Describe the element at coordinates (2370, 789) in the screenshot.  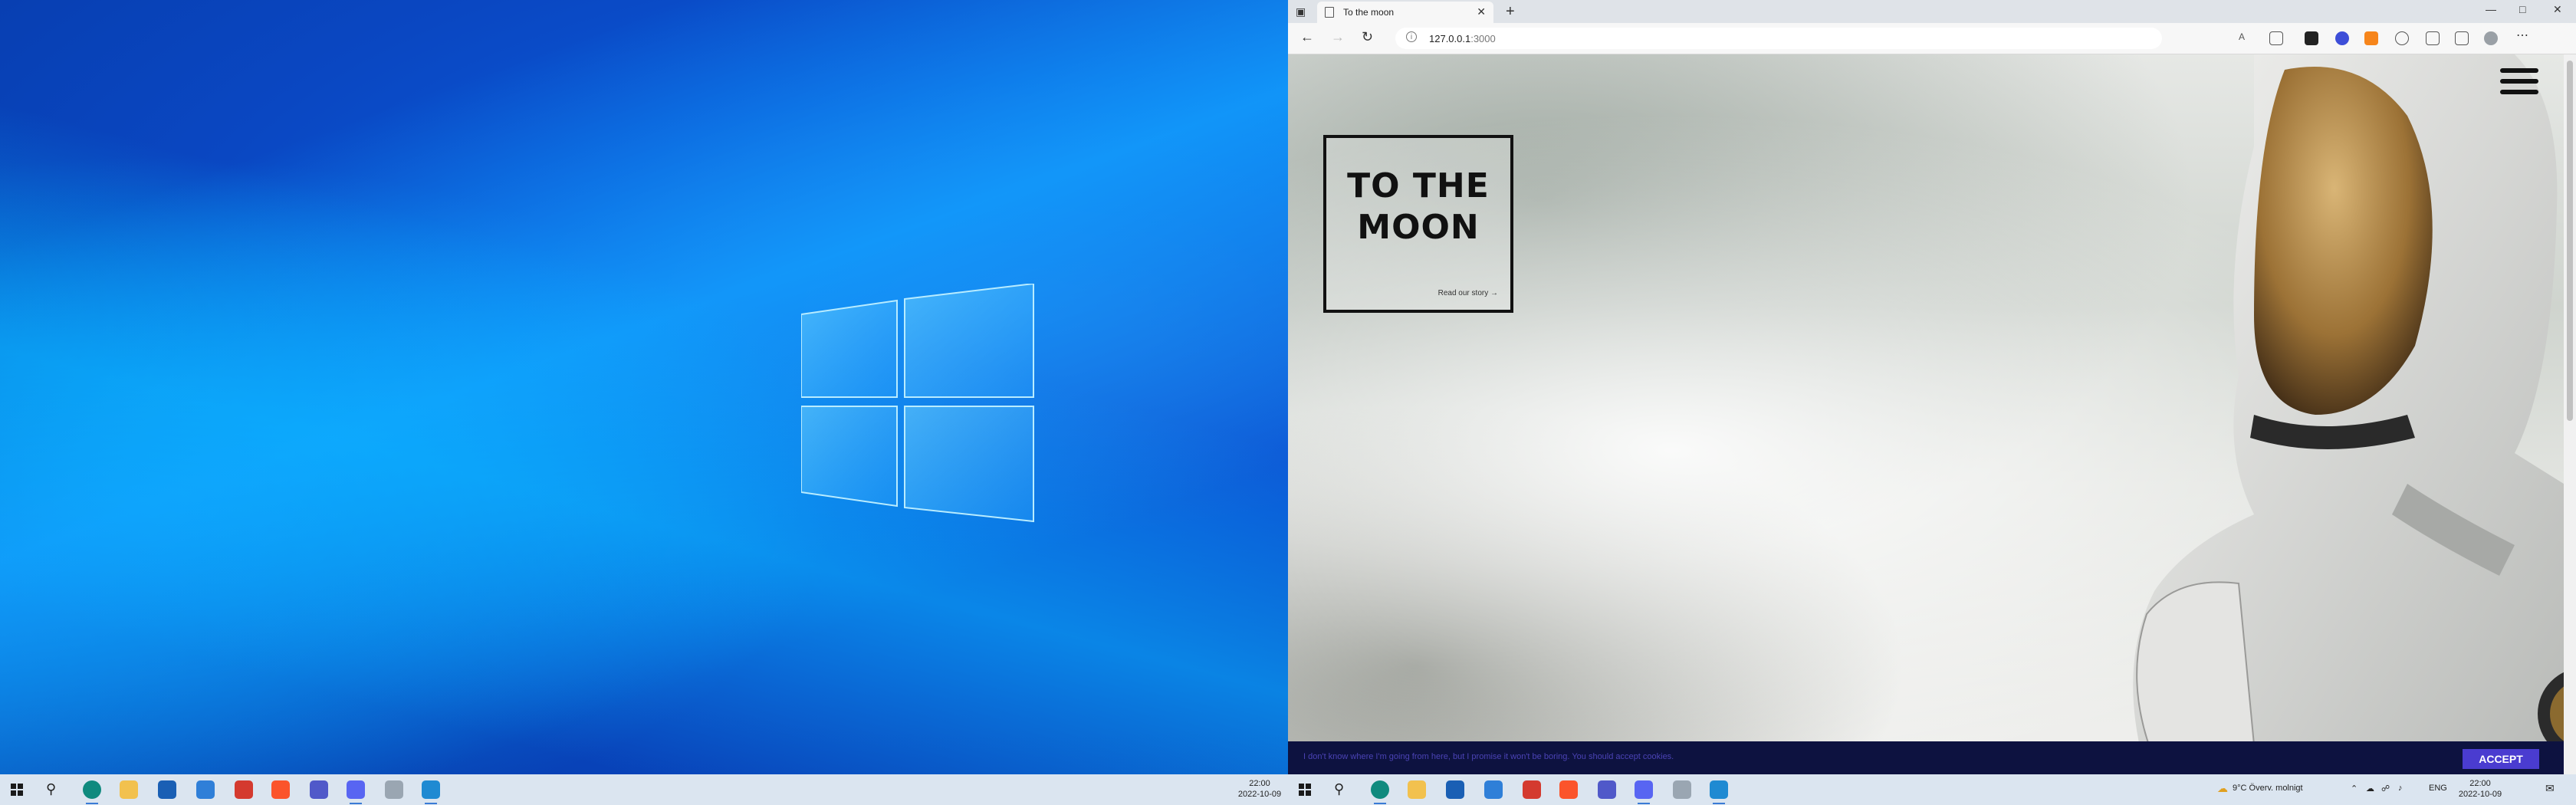
I see `onedrive-icon: ☁` at that location.